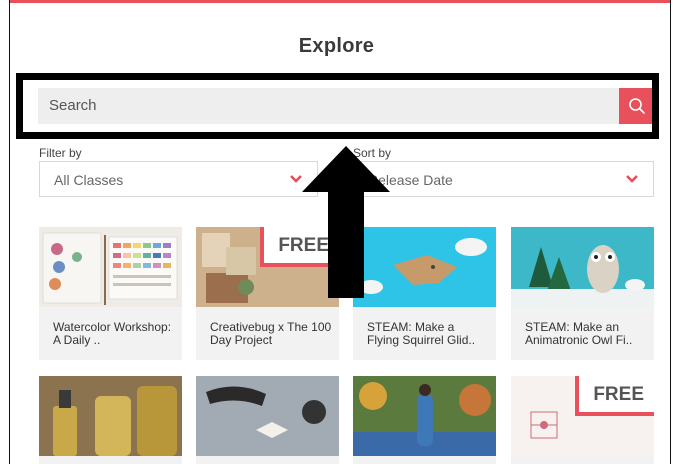 The width and height of the screenshot is (673, 464). I want to click on free-badge: FREE, so click(614, 396).